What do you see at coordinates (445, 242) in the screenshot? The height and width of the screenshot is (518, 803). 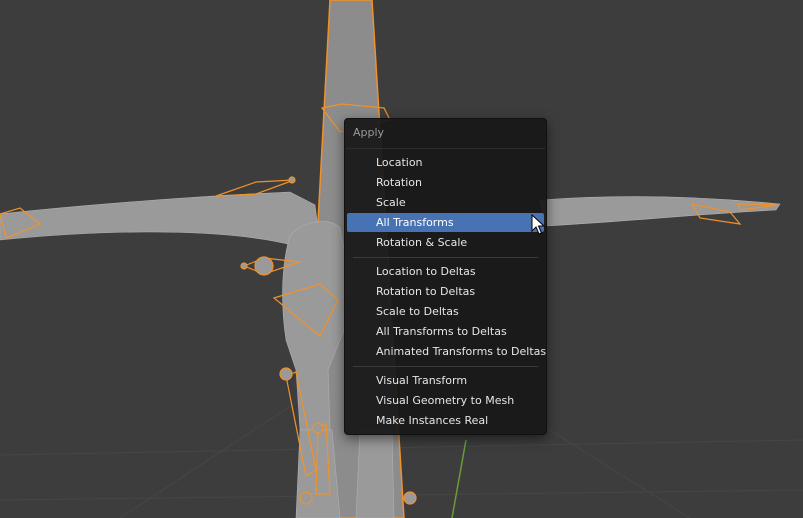 I see `menu-item-rotation-scale: Rotation & Scale` at bounding box center [445, 242].